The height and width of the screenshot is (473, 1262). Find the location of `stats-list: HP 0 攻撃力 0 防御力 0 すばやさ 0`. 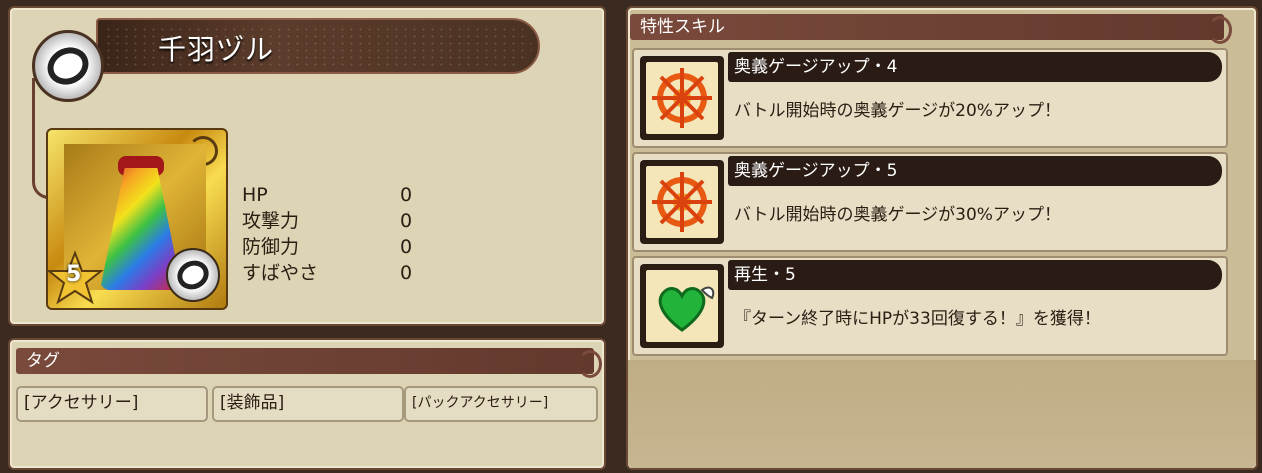

stats-list: HP 0 攻撃力 0 防御力 0 すばやさ 0 is located at coordinates (341, 234).